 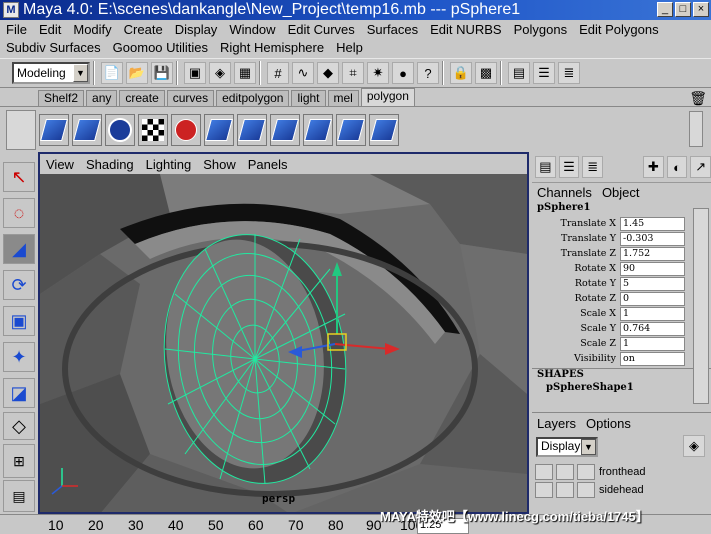 What do you see at coordinates (540, 29) in the screenshot?
I see `menu-polygons: Polygons` at bounding box center [540, 29].